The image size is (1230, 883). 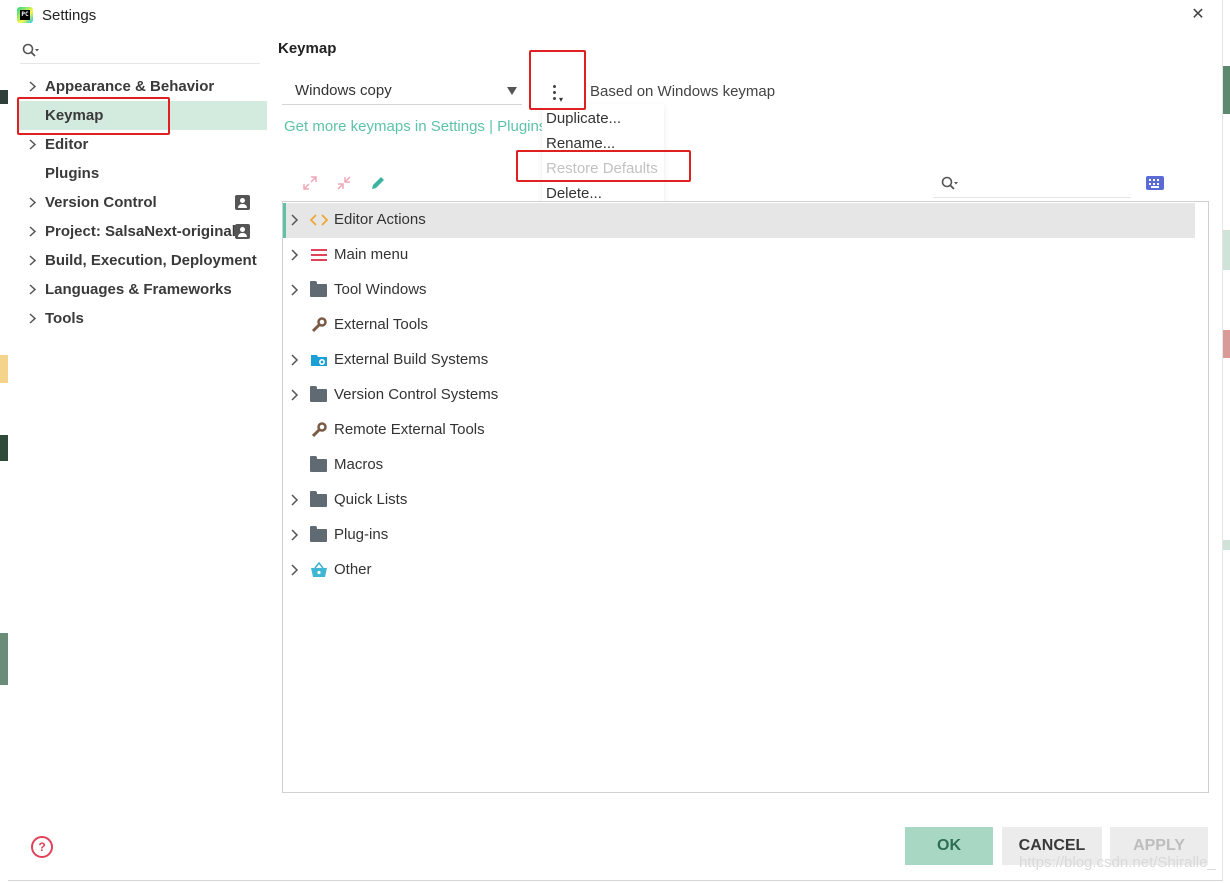 What do you see at coordinates (739, 430) in the screenshot?
I see `tree-row-remote-external-tools: Remote External Tools` at bounding box center [739, 430].